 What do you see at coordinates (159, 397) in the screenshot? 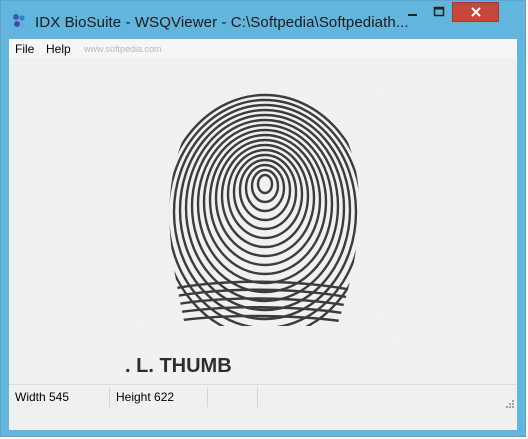
I see `status-height: Height 622` at bounding box center [159, 397].